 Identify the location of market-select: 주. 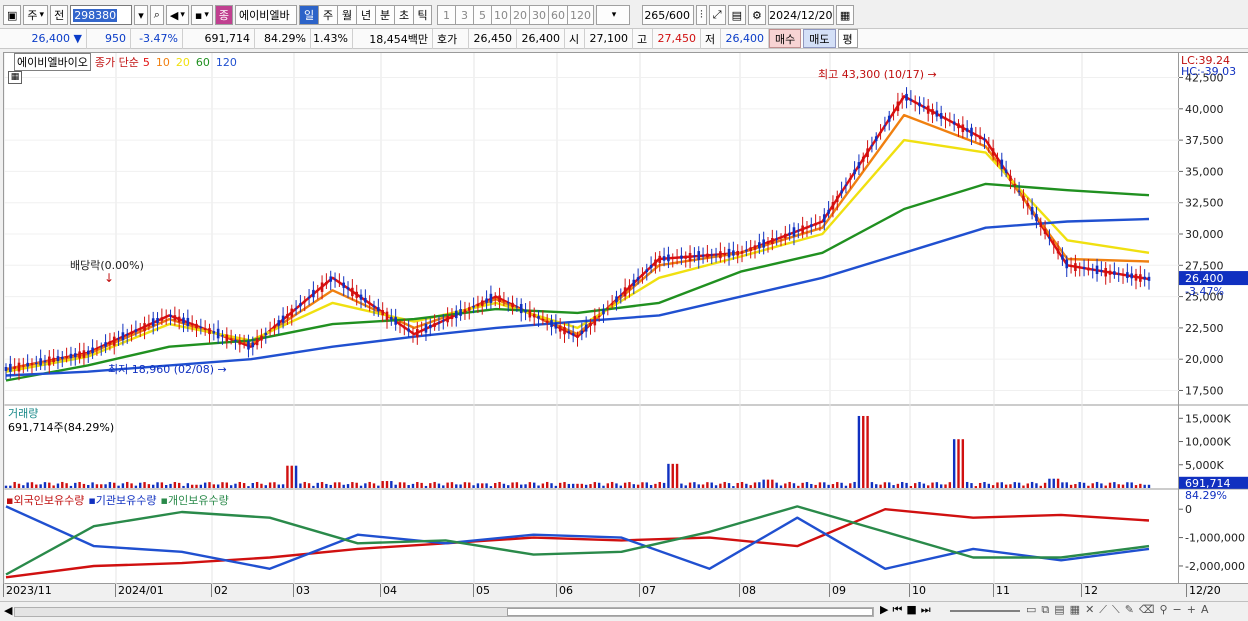
(36, 15).